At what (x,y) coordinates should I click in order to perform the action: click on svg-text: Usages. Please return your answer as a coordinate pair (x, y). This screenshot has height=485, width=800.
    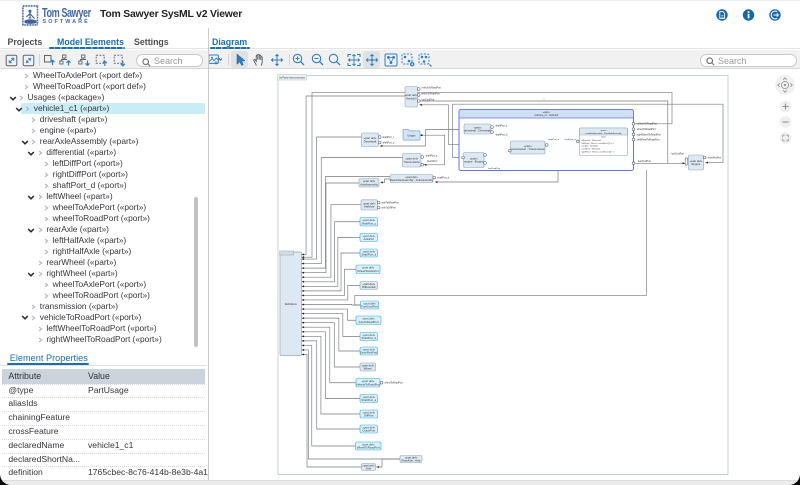
    Looking at the image, I should click on (411, 136).